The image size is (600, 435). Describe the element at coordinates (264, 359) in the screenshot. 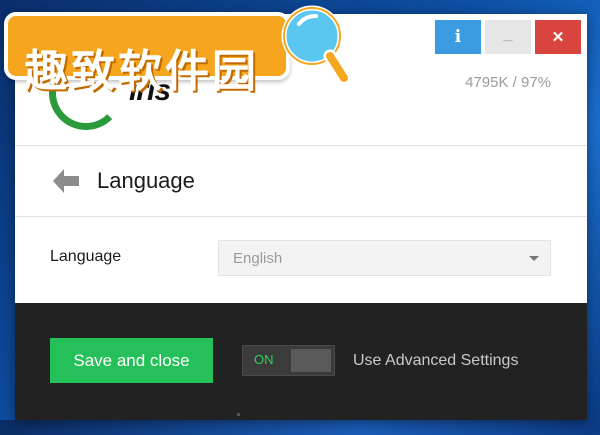

I see `toggle-state-label: ON` at that location.